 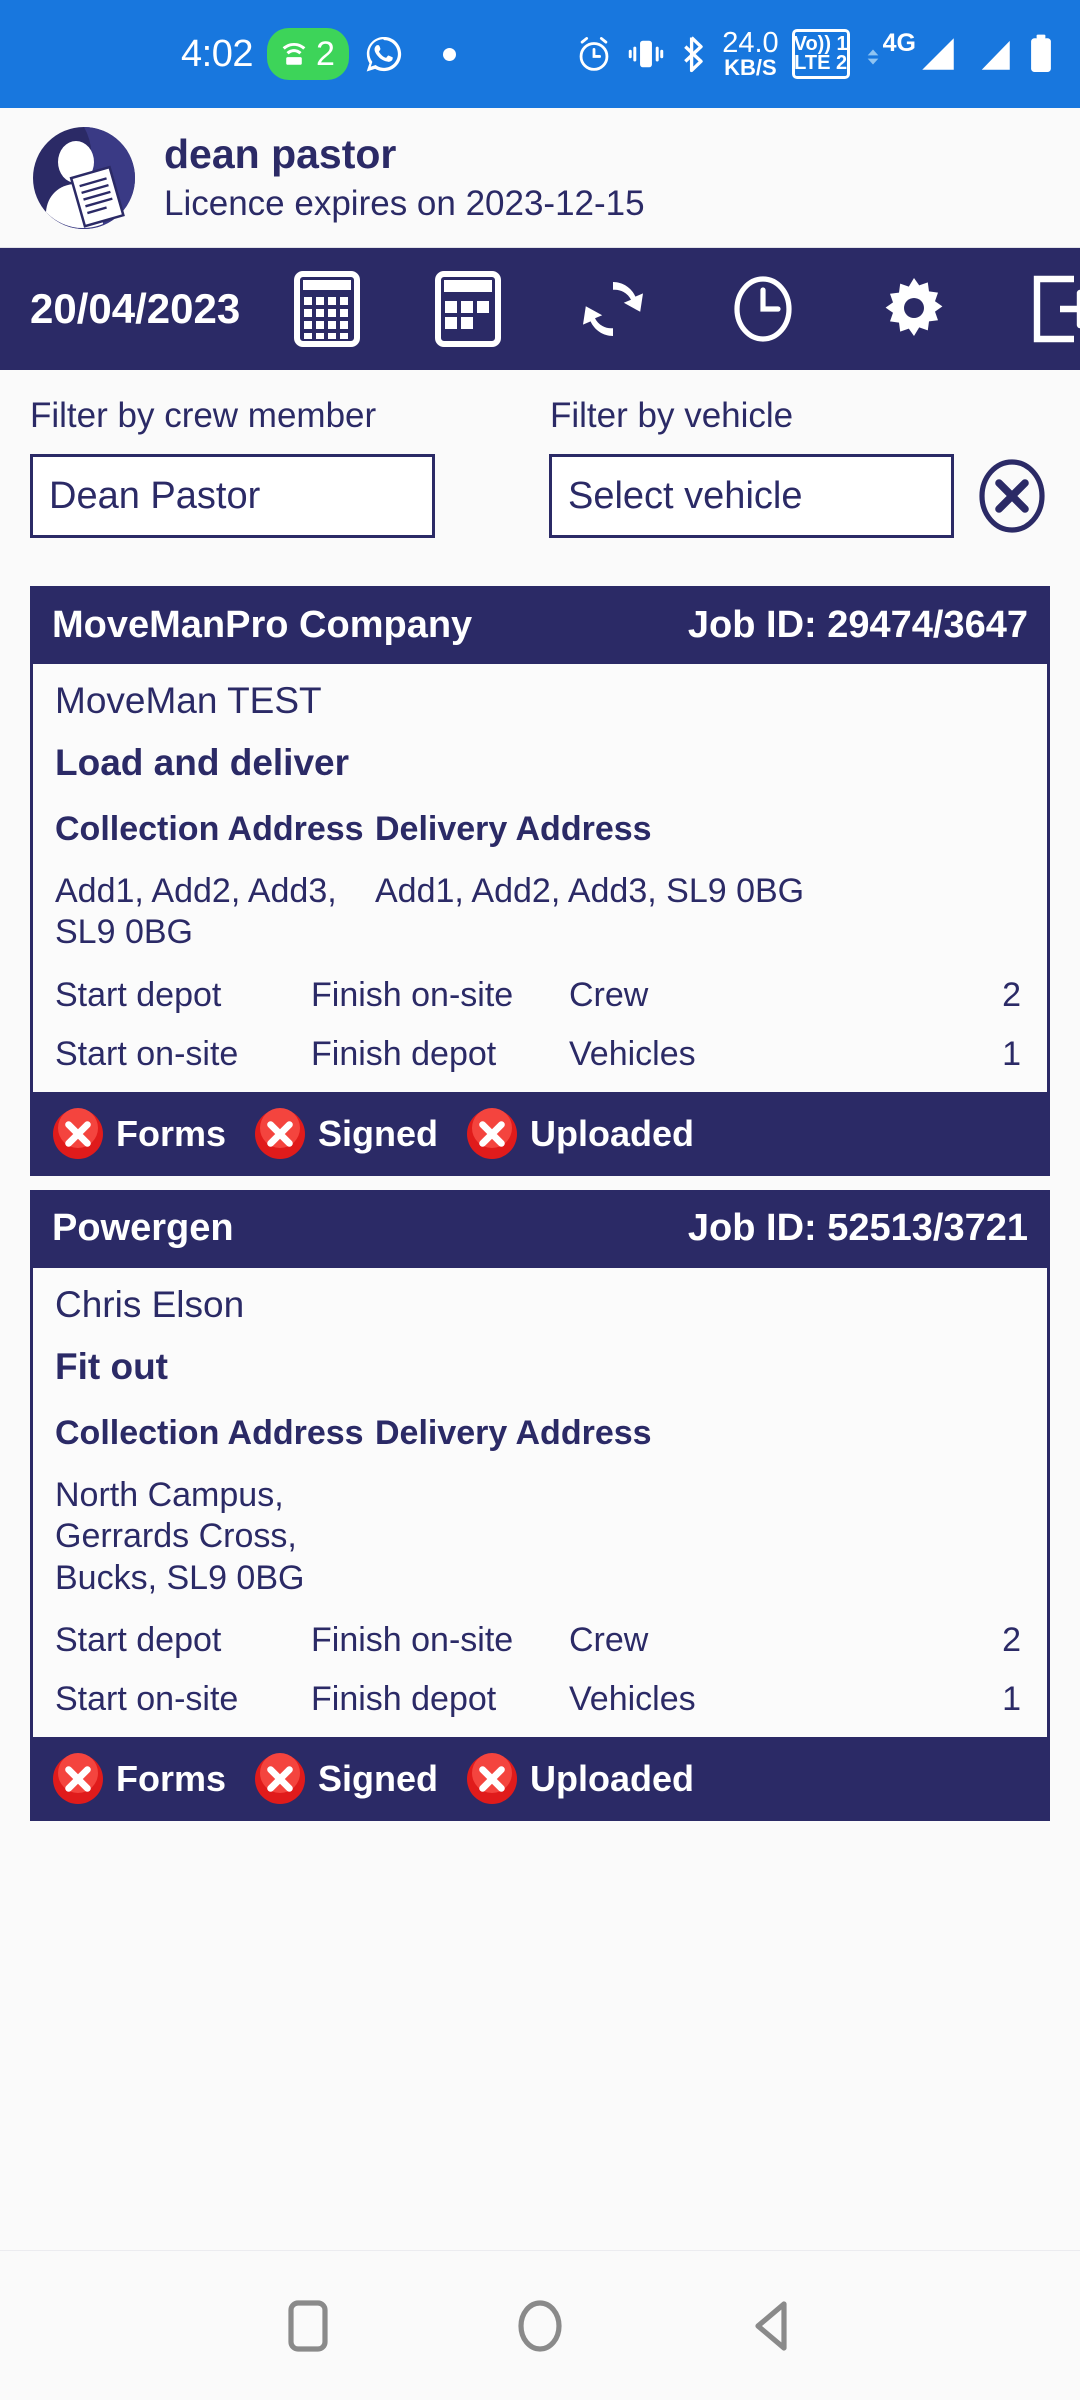 I want to click on clock-icon, so click(x=763, y=309).